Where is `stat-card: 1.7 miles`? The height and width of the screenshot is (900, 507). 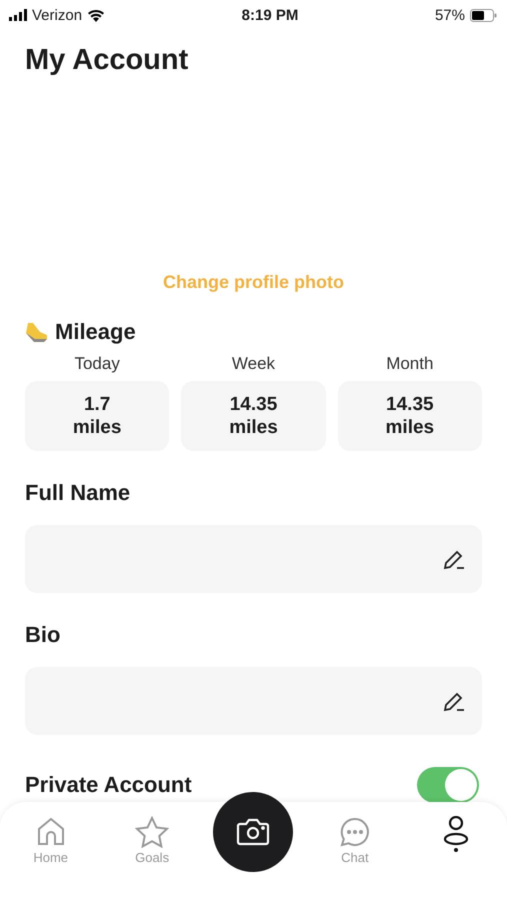
stat-card: 1.7 miles is located at coordinates (97, 416).